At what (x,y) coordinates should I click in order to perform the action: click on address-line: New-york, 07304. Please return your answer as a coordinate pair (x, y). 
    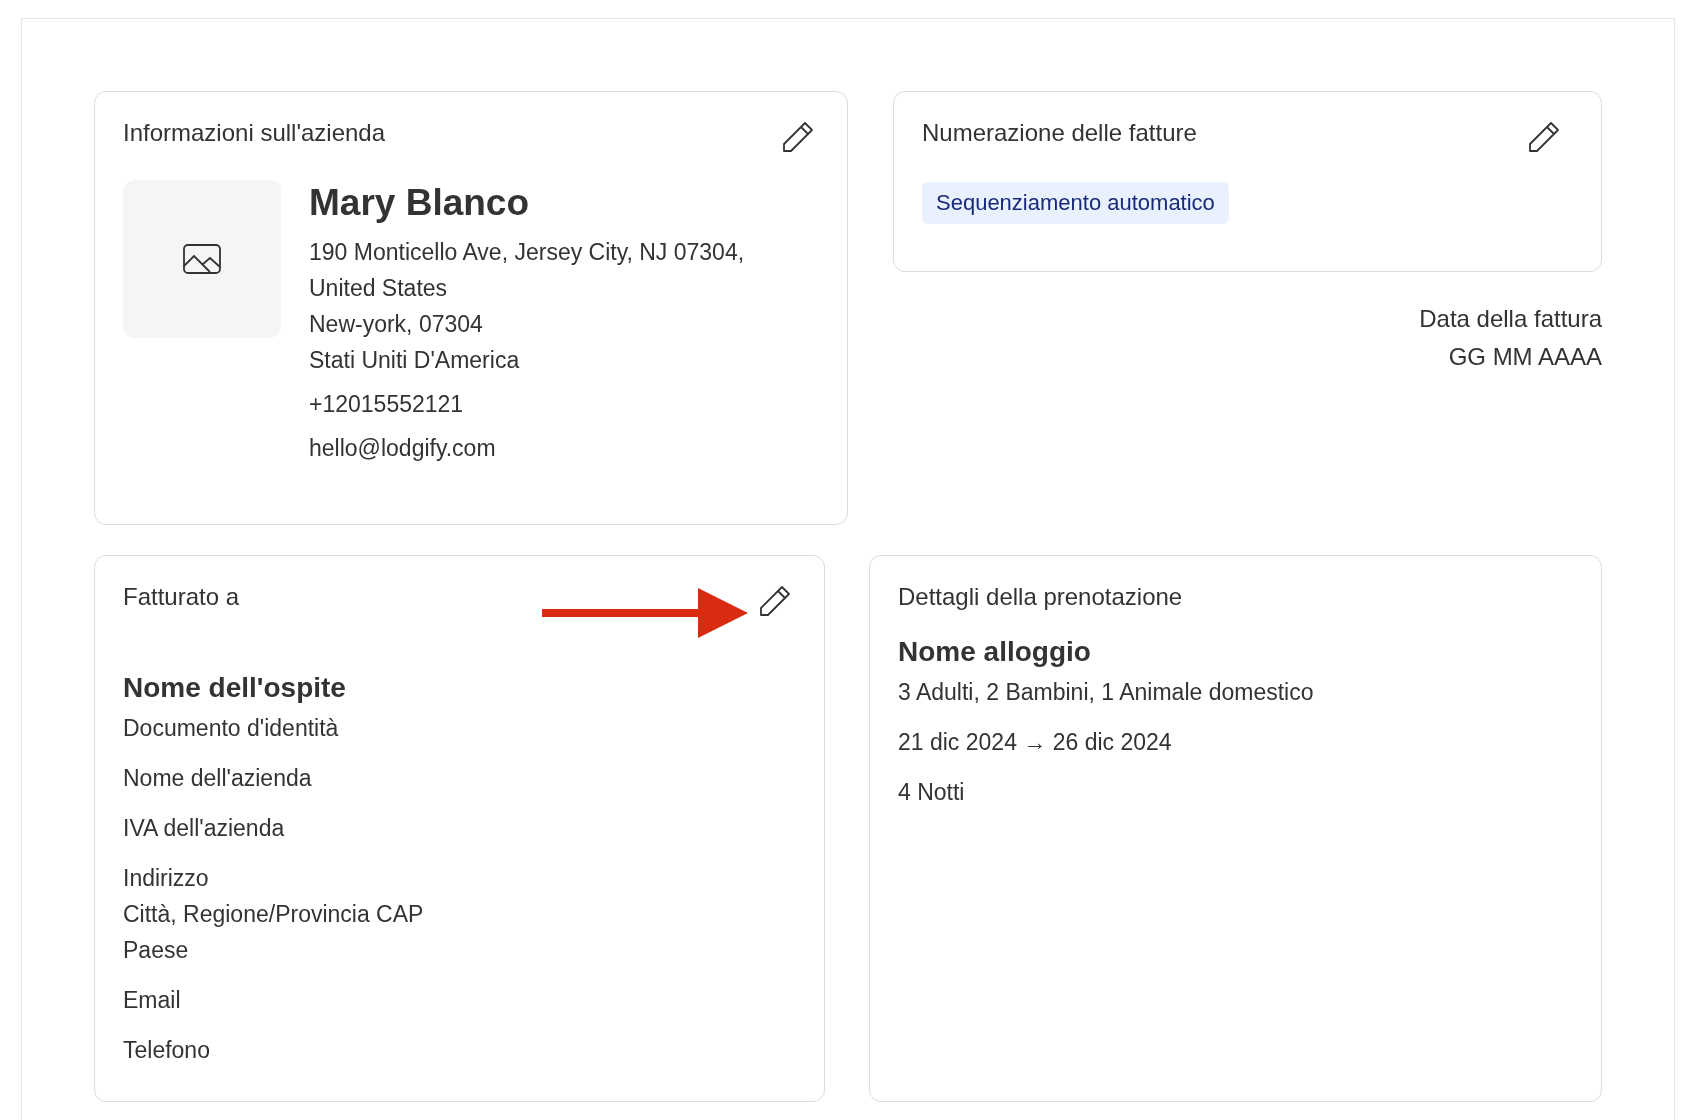
    Looking at the image, I should click on (396, 324).